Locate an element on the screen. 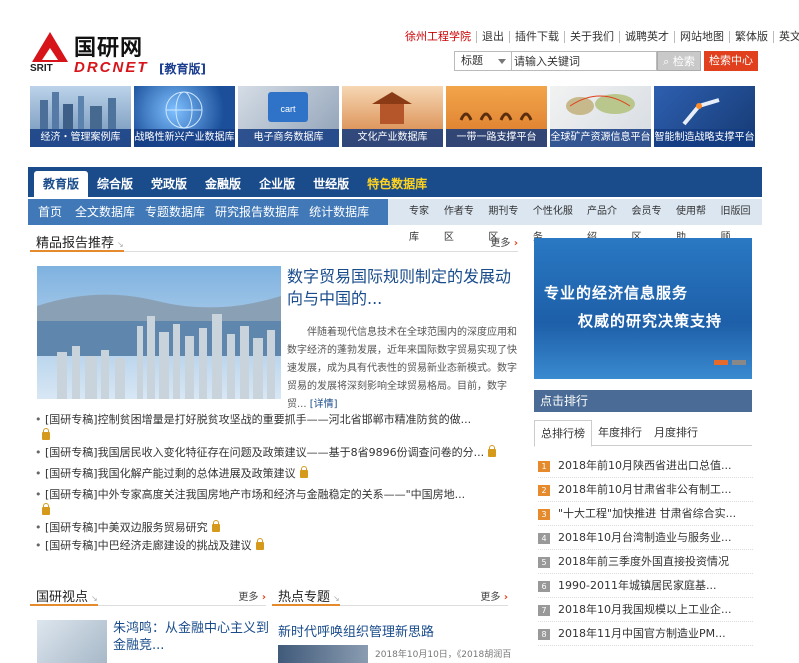  banner-culture-industry: 文化产业数据库 is located at coordinates (392, 116).